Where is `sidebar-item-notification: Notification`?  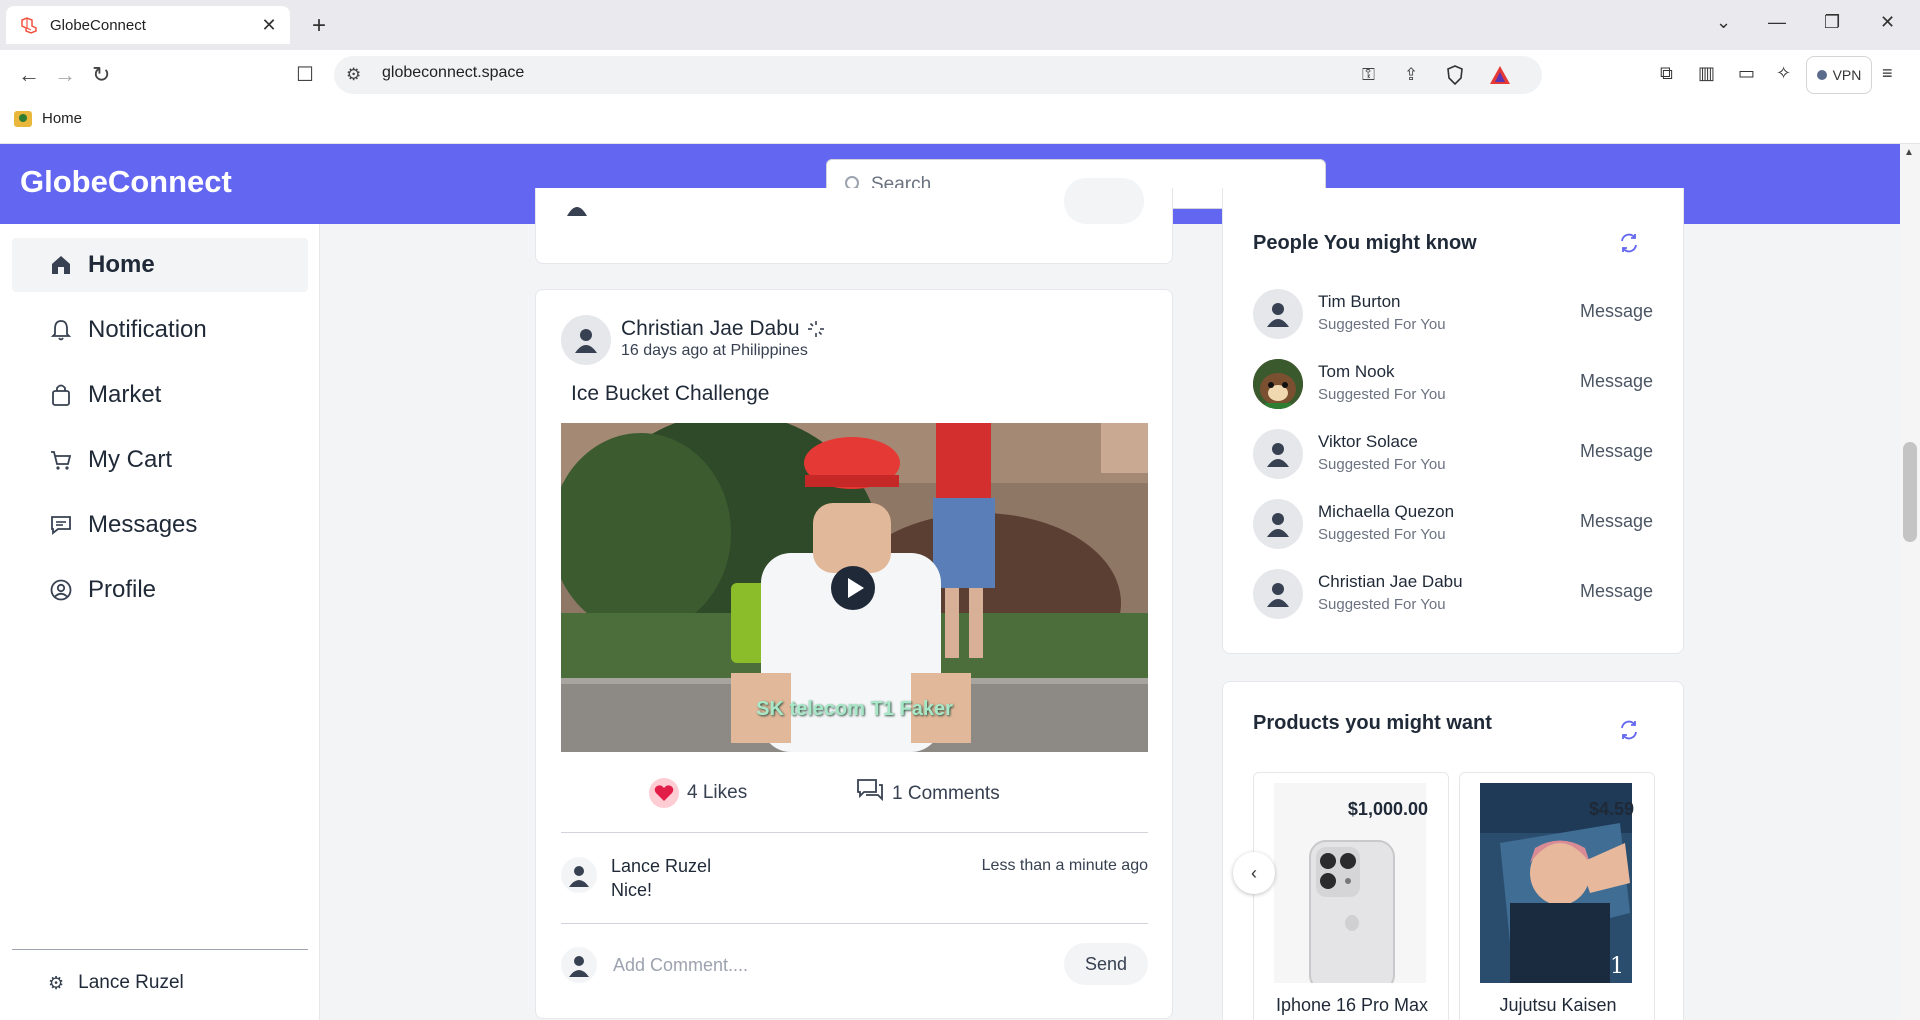
sidebar-item-notification: Notification is located at coordinates (160, 330).